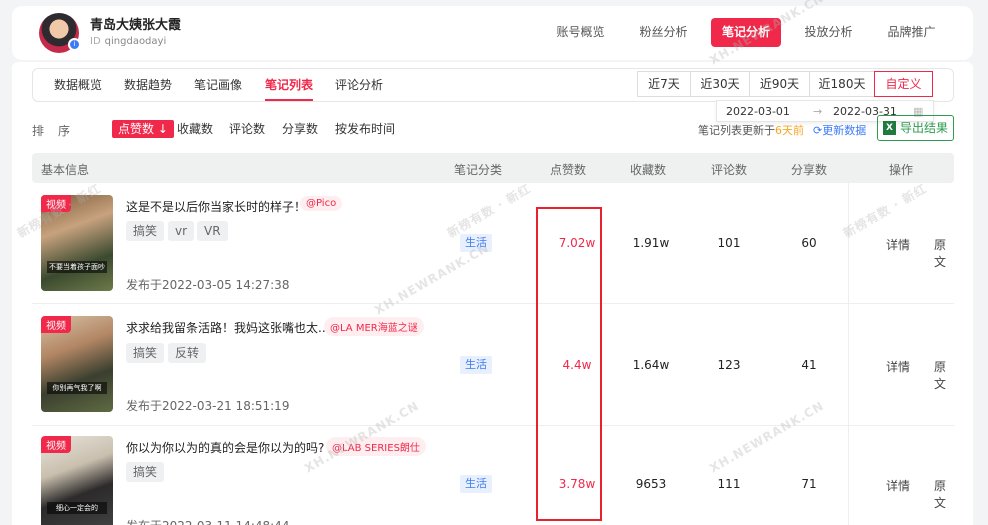 Image resolution: width=988 pixels, height=525 pixels. I want to click on likes-value: 4.4w, so click(577, 365).